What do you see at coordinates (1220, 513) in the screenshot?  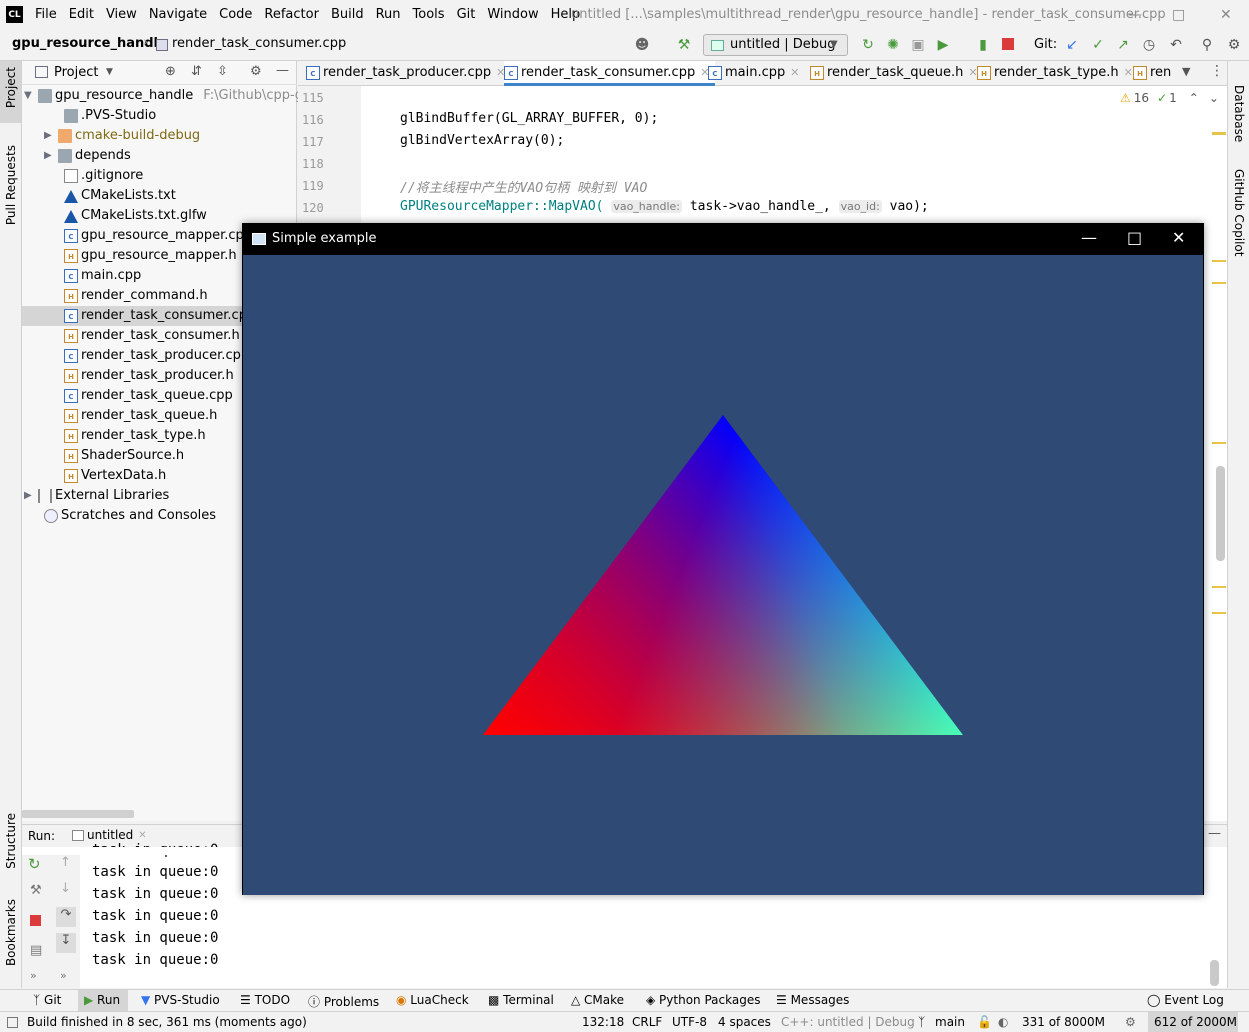 I see `vertical-scrollbar` at bounding box center [1220, 513].